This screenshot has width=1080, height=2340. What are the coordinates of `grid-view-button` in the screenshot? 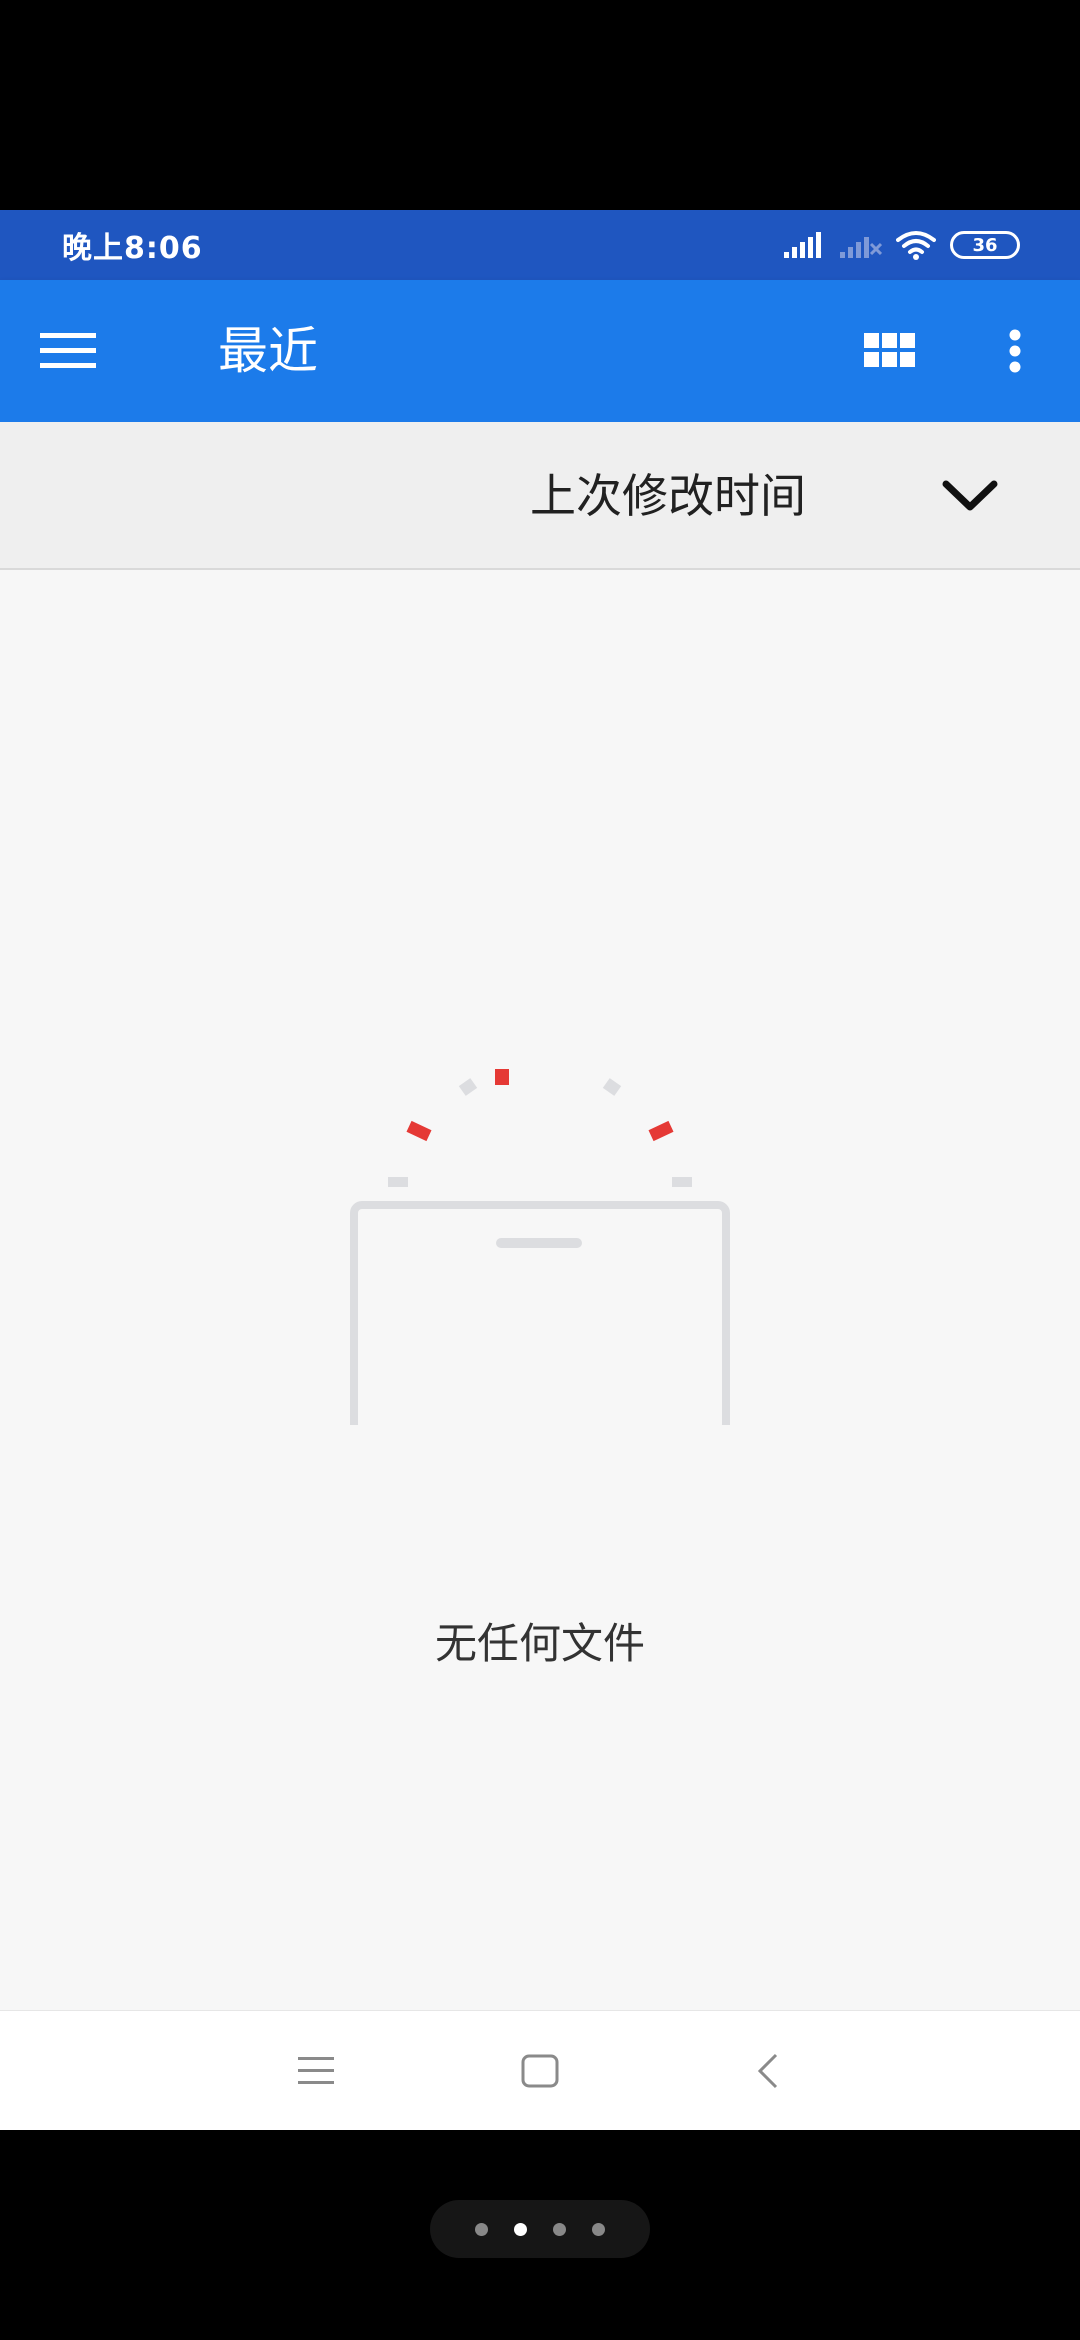 It's located at (890, 351).